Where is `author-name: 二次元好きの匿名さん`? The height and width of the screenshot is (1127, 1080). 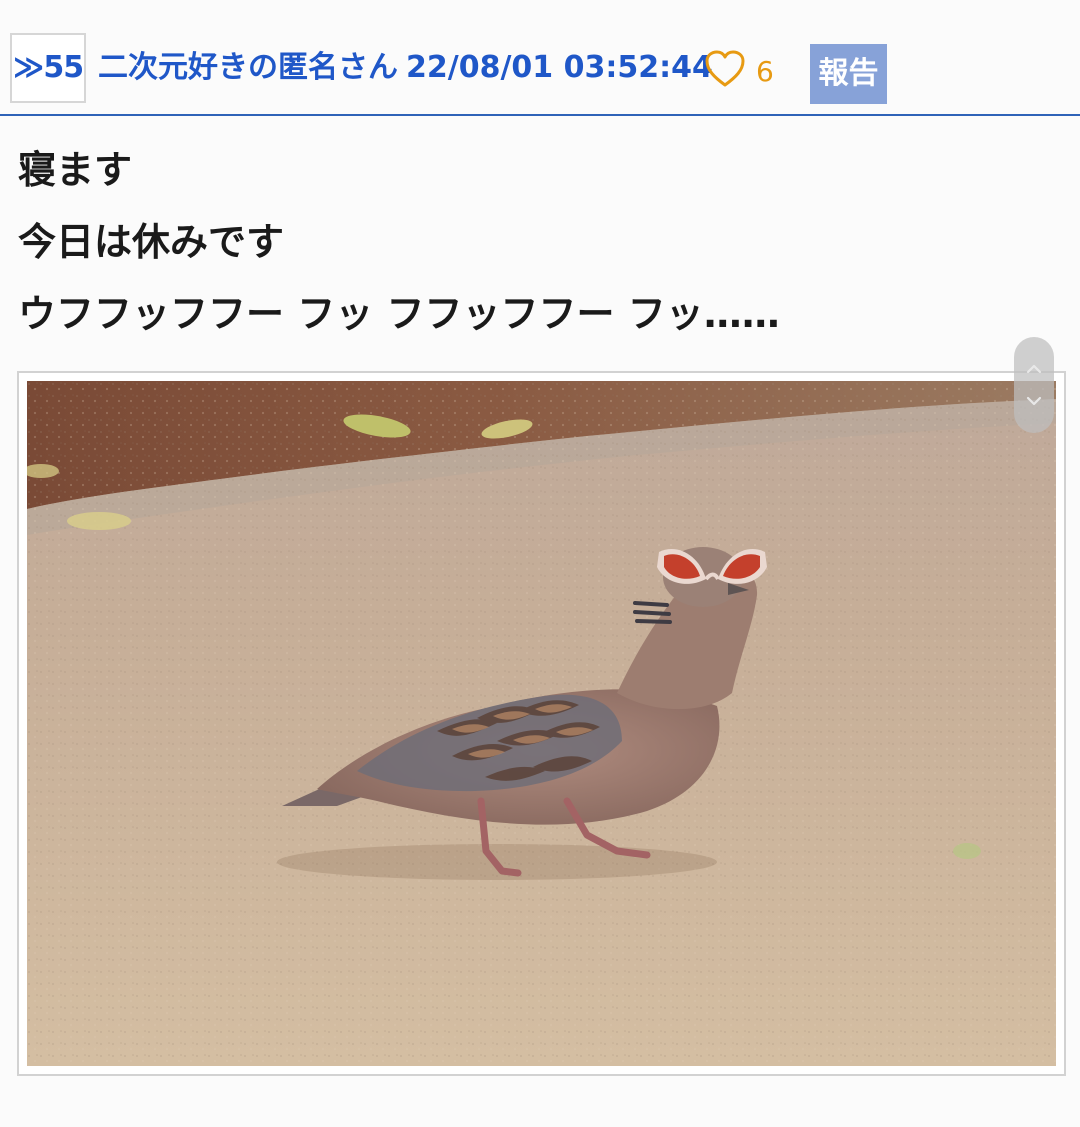
author-name: 二次元好きの匿名さん is located at coordinates (248, 67).